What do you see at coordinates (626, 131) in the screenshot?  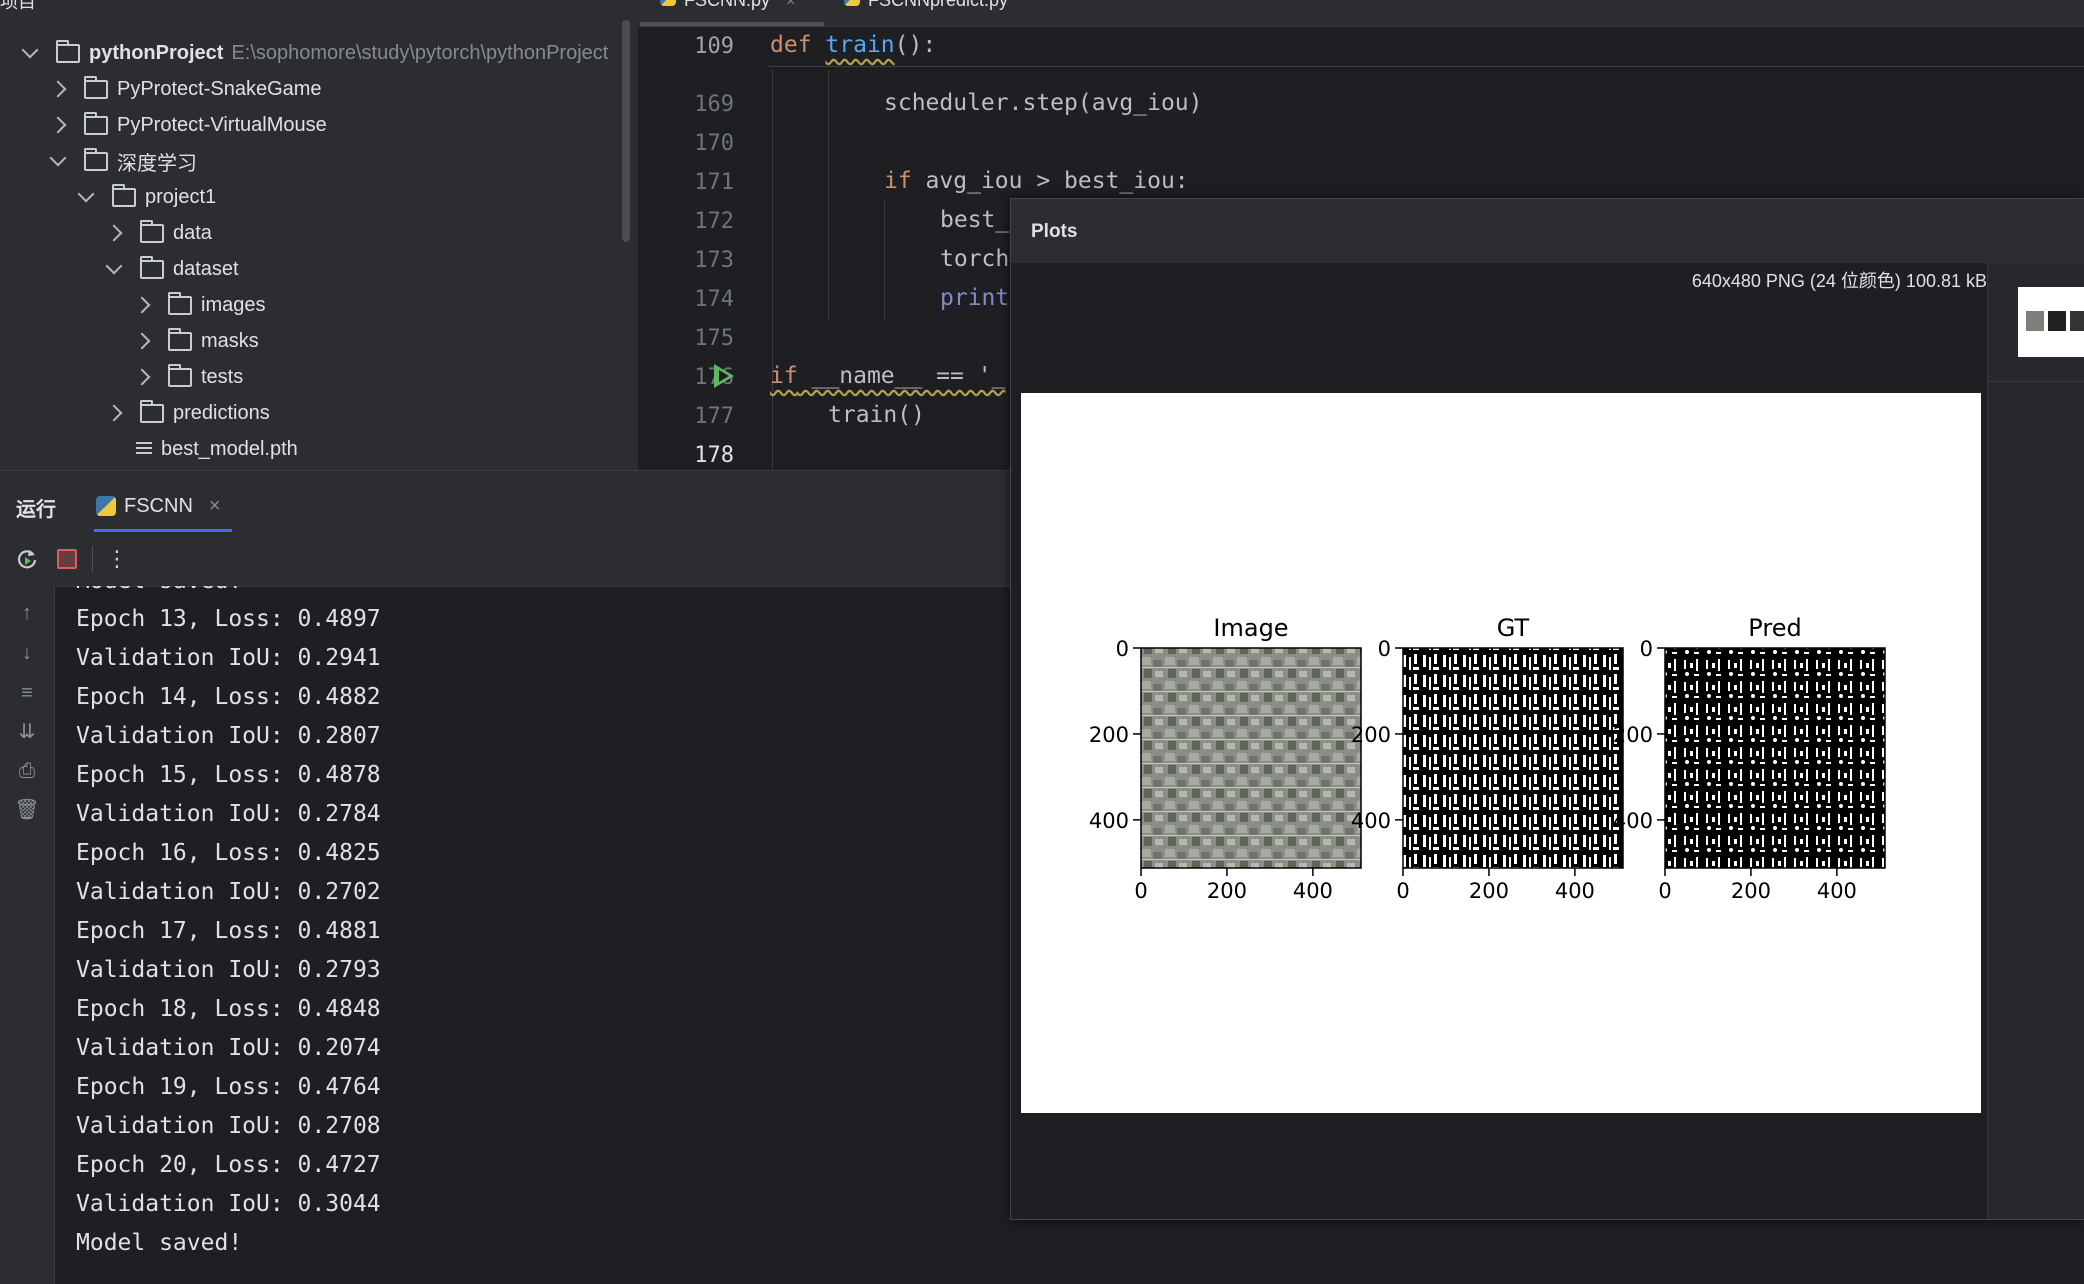 I see `project-panel-scrollbar` at bounding box center [626, 131].